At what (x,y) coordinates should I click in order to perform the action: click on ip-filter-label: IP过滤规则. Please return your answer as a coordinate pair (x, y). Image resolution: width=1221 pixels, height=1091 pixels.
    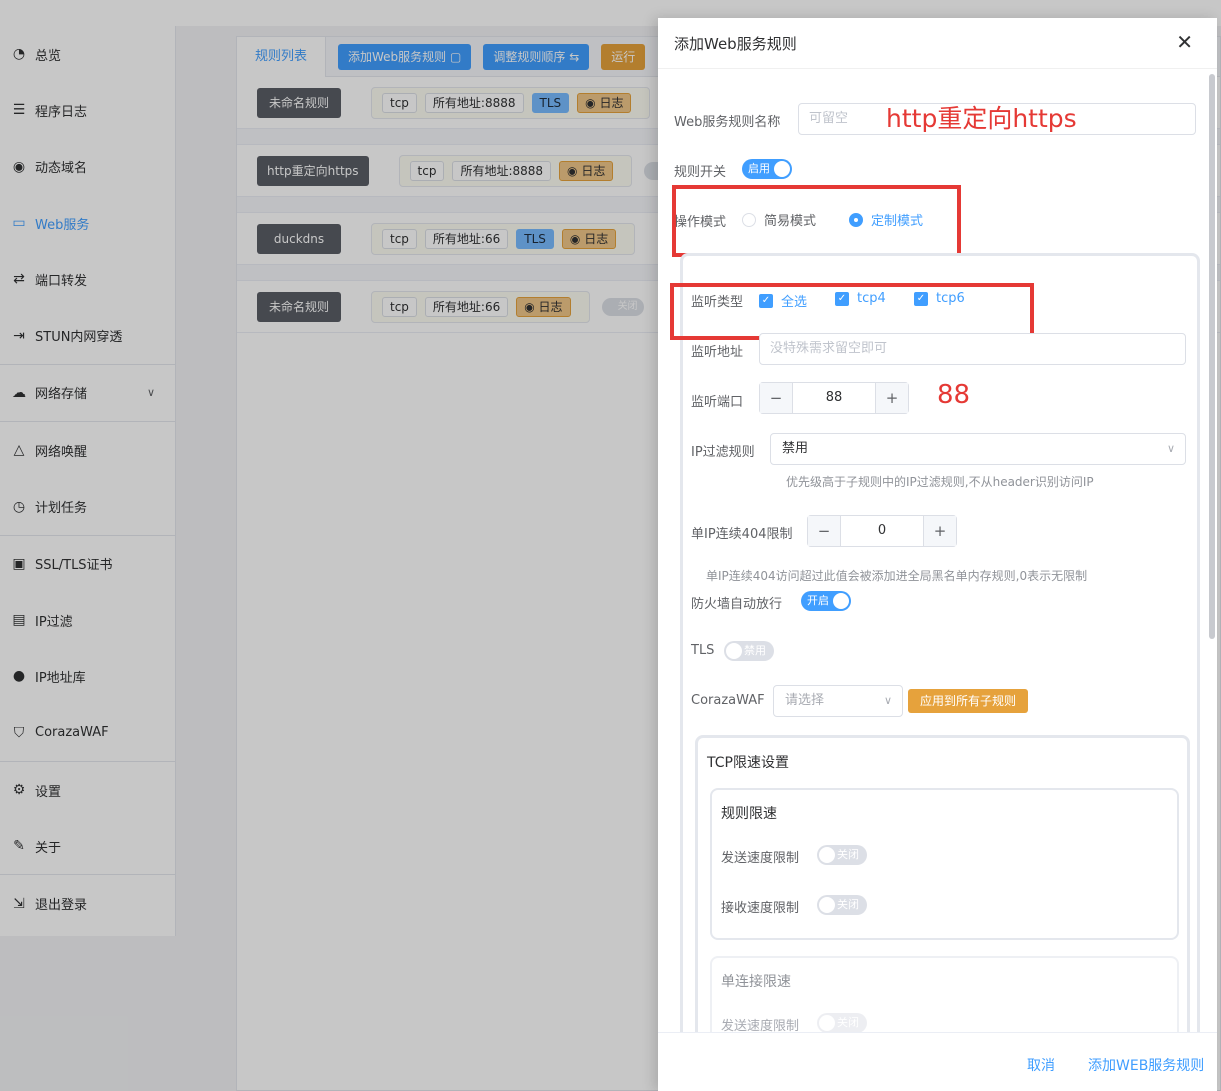
    Looking at the image, I should click on (723, 452).